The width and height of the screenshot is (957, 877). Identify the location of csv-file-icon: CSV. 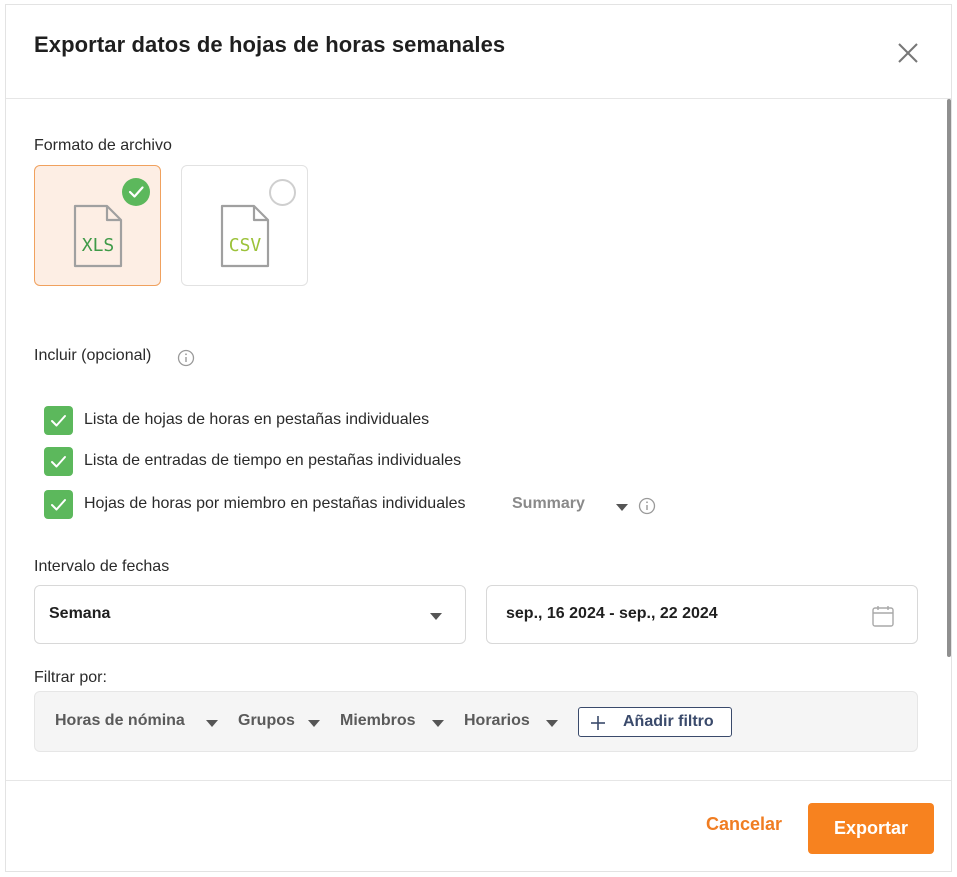
(245, 237).